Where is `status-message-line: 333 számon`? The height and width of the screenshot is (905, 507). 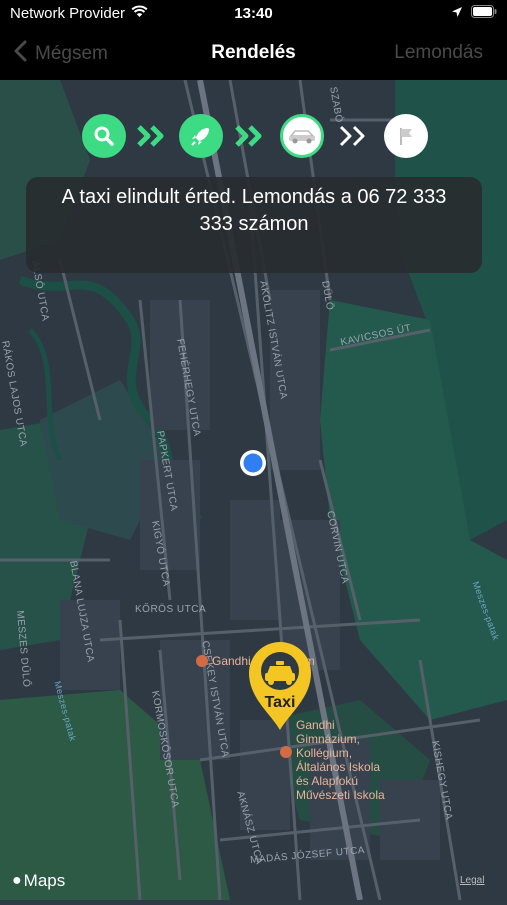 status-message-line: 333 számon is located at coordinates (254, 224).